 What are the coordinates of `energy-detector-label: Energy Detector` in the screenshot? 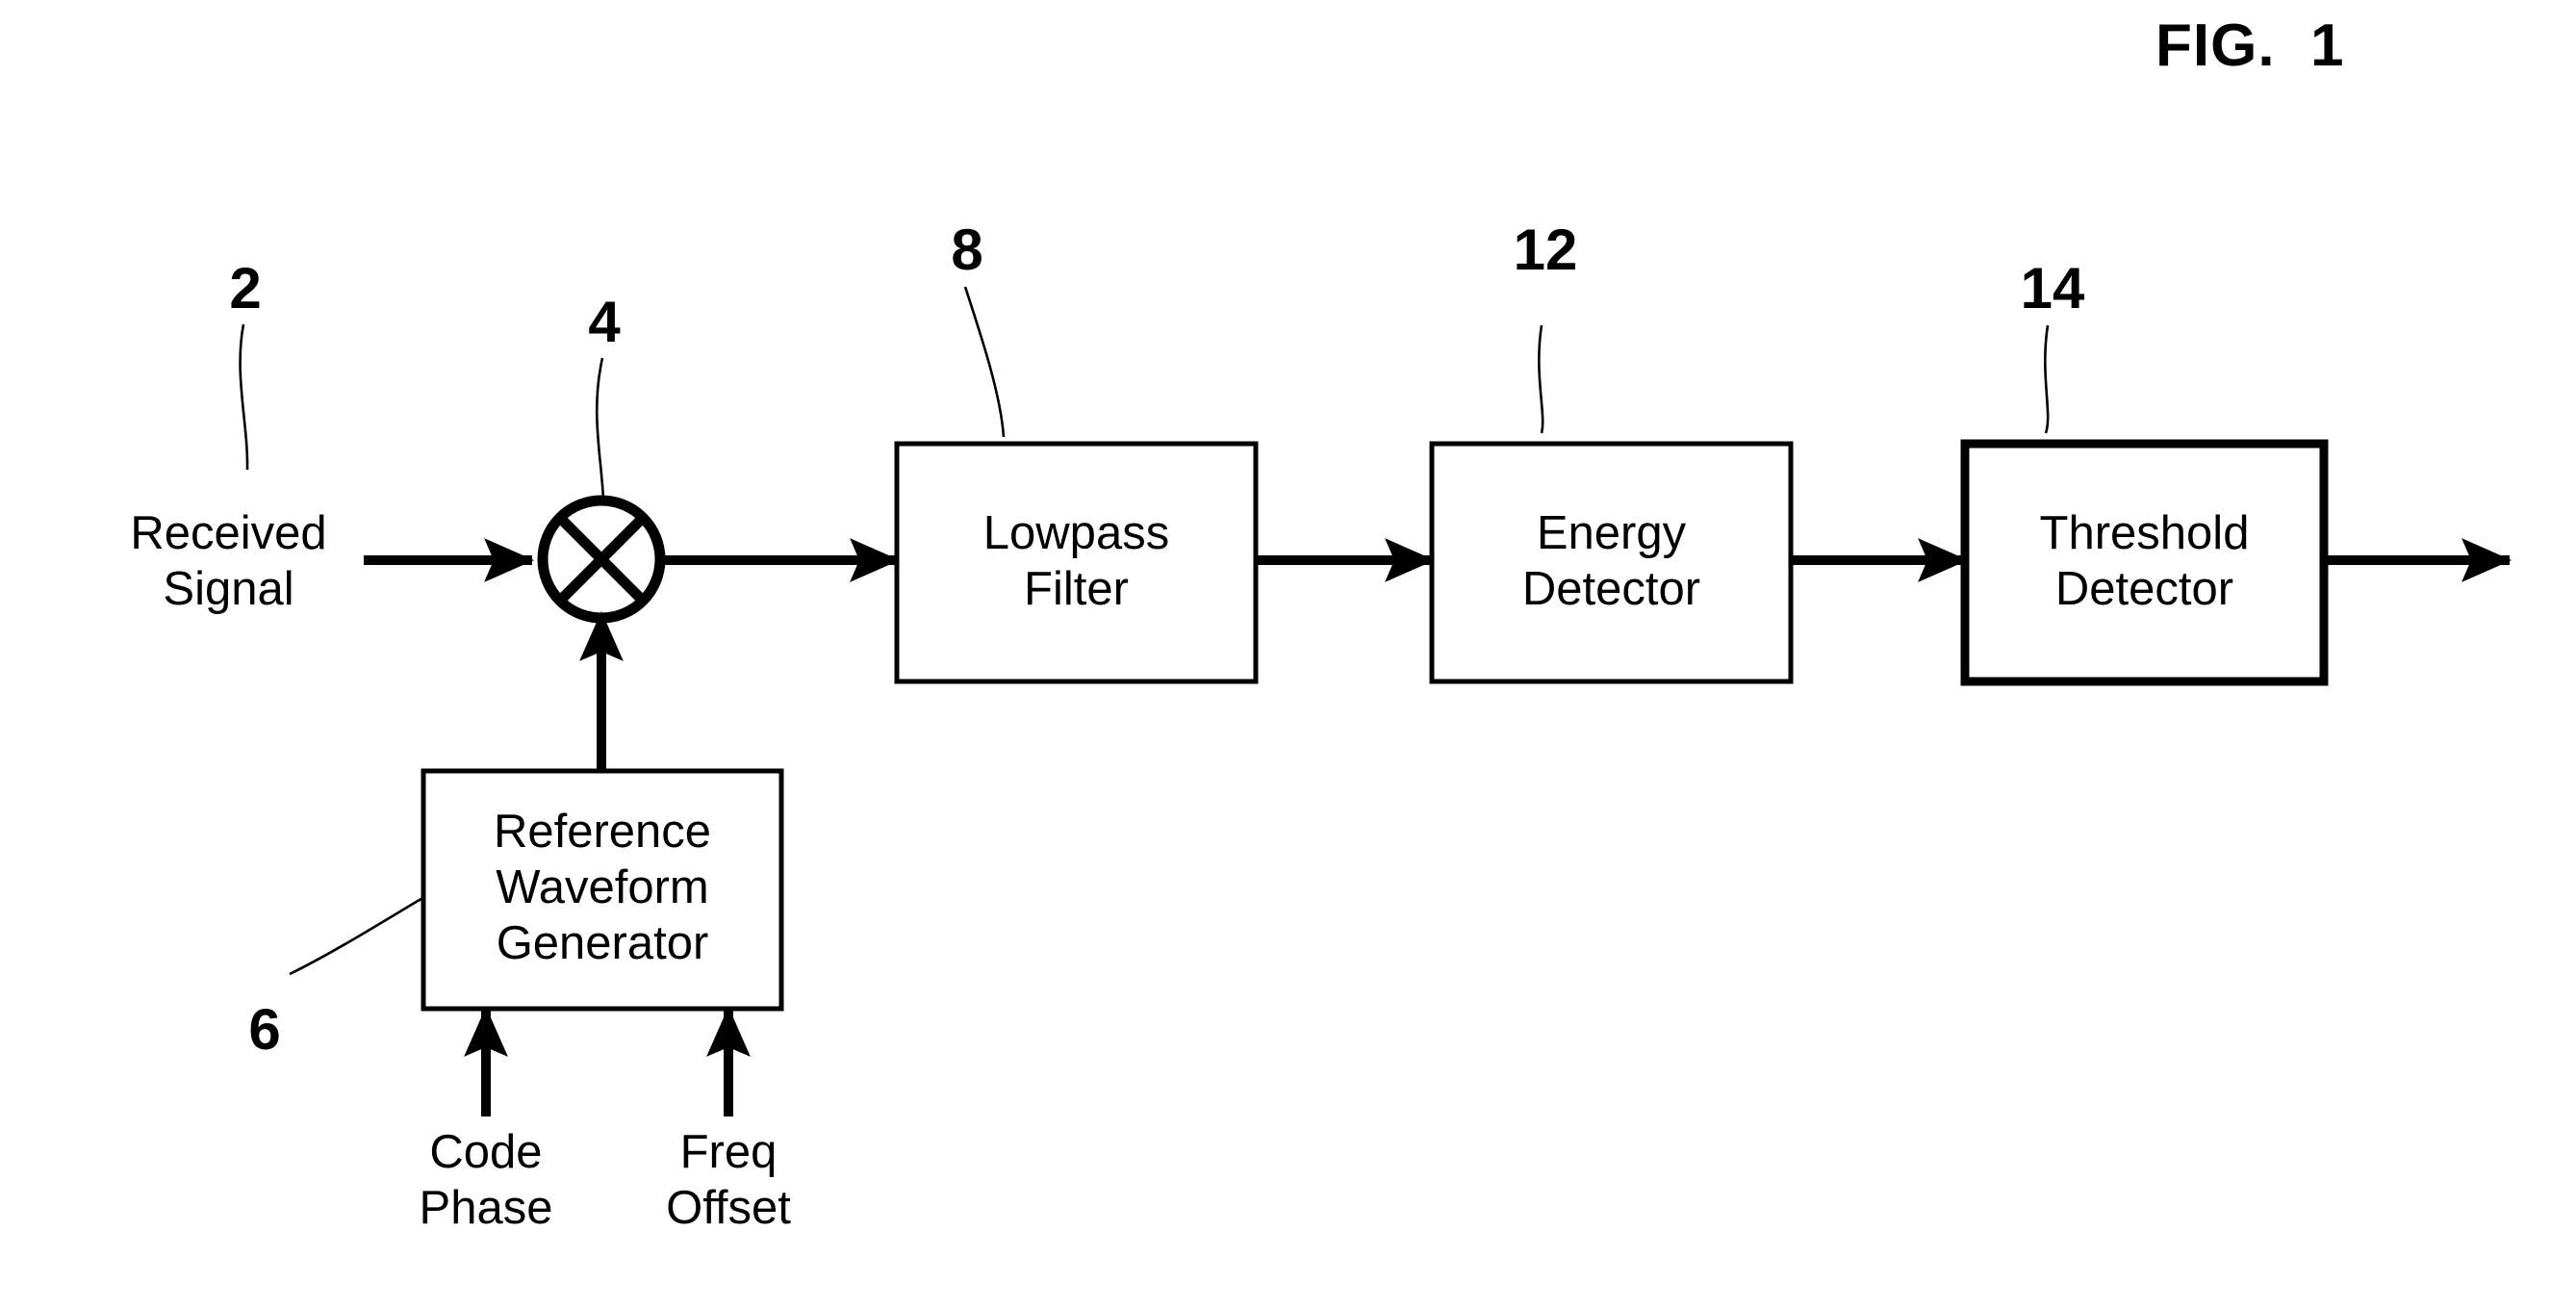 It's located at (1611, 561).